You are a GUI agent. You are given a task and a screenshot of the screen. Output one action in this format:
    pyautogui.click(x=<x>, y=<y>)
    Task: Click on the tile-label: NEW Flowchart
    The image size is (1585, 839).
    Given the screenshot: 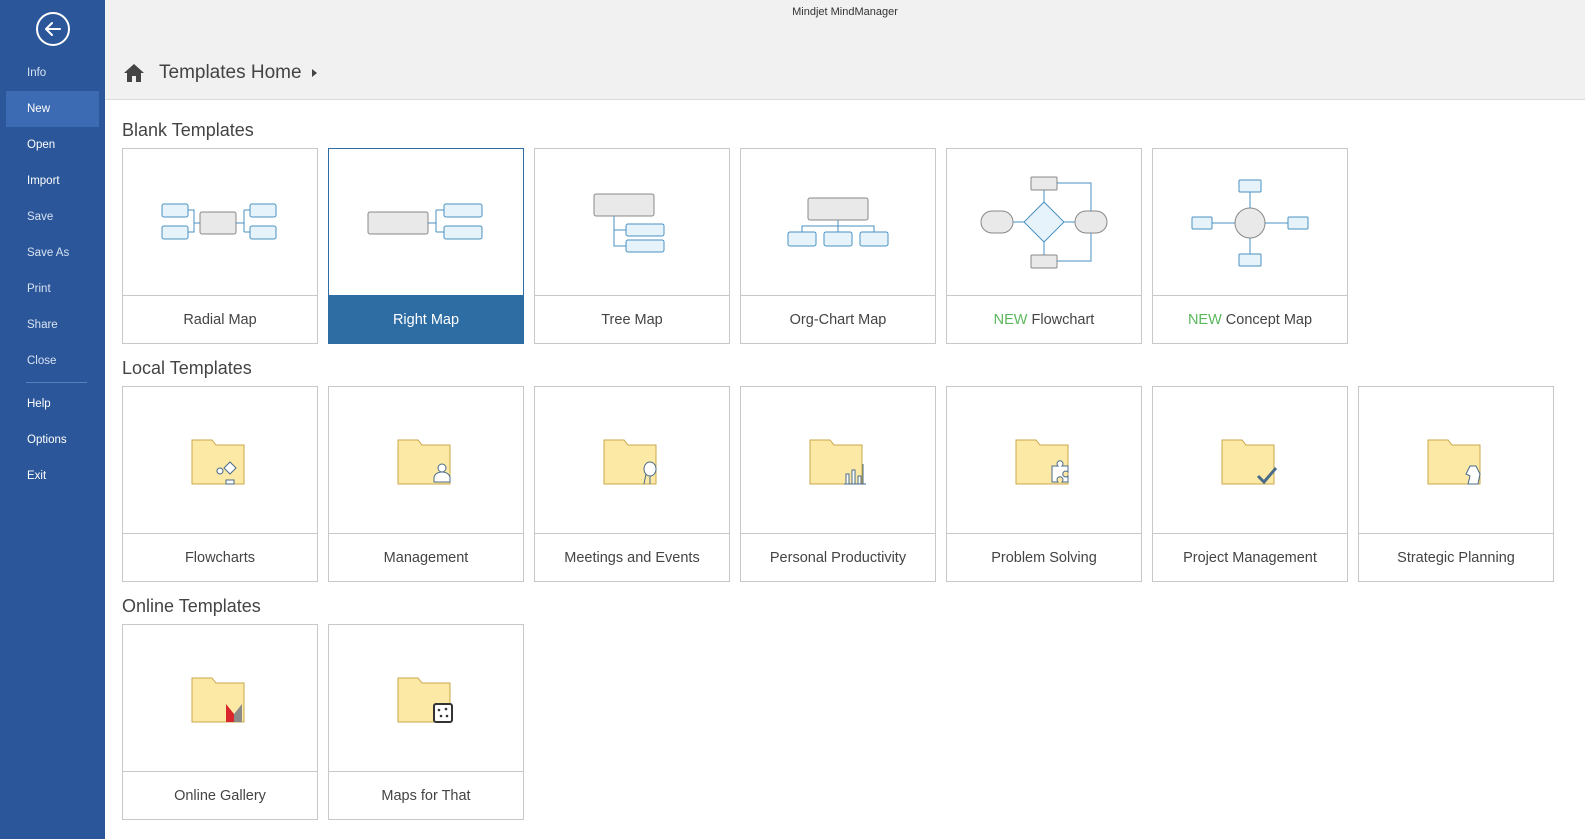 What is the action you would take?
    pyautogui.click(x=1044, y=319)
    